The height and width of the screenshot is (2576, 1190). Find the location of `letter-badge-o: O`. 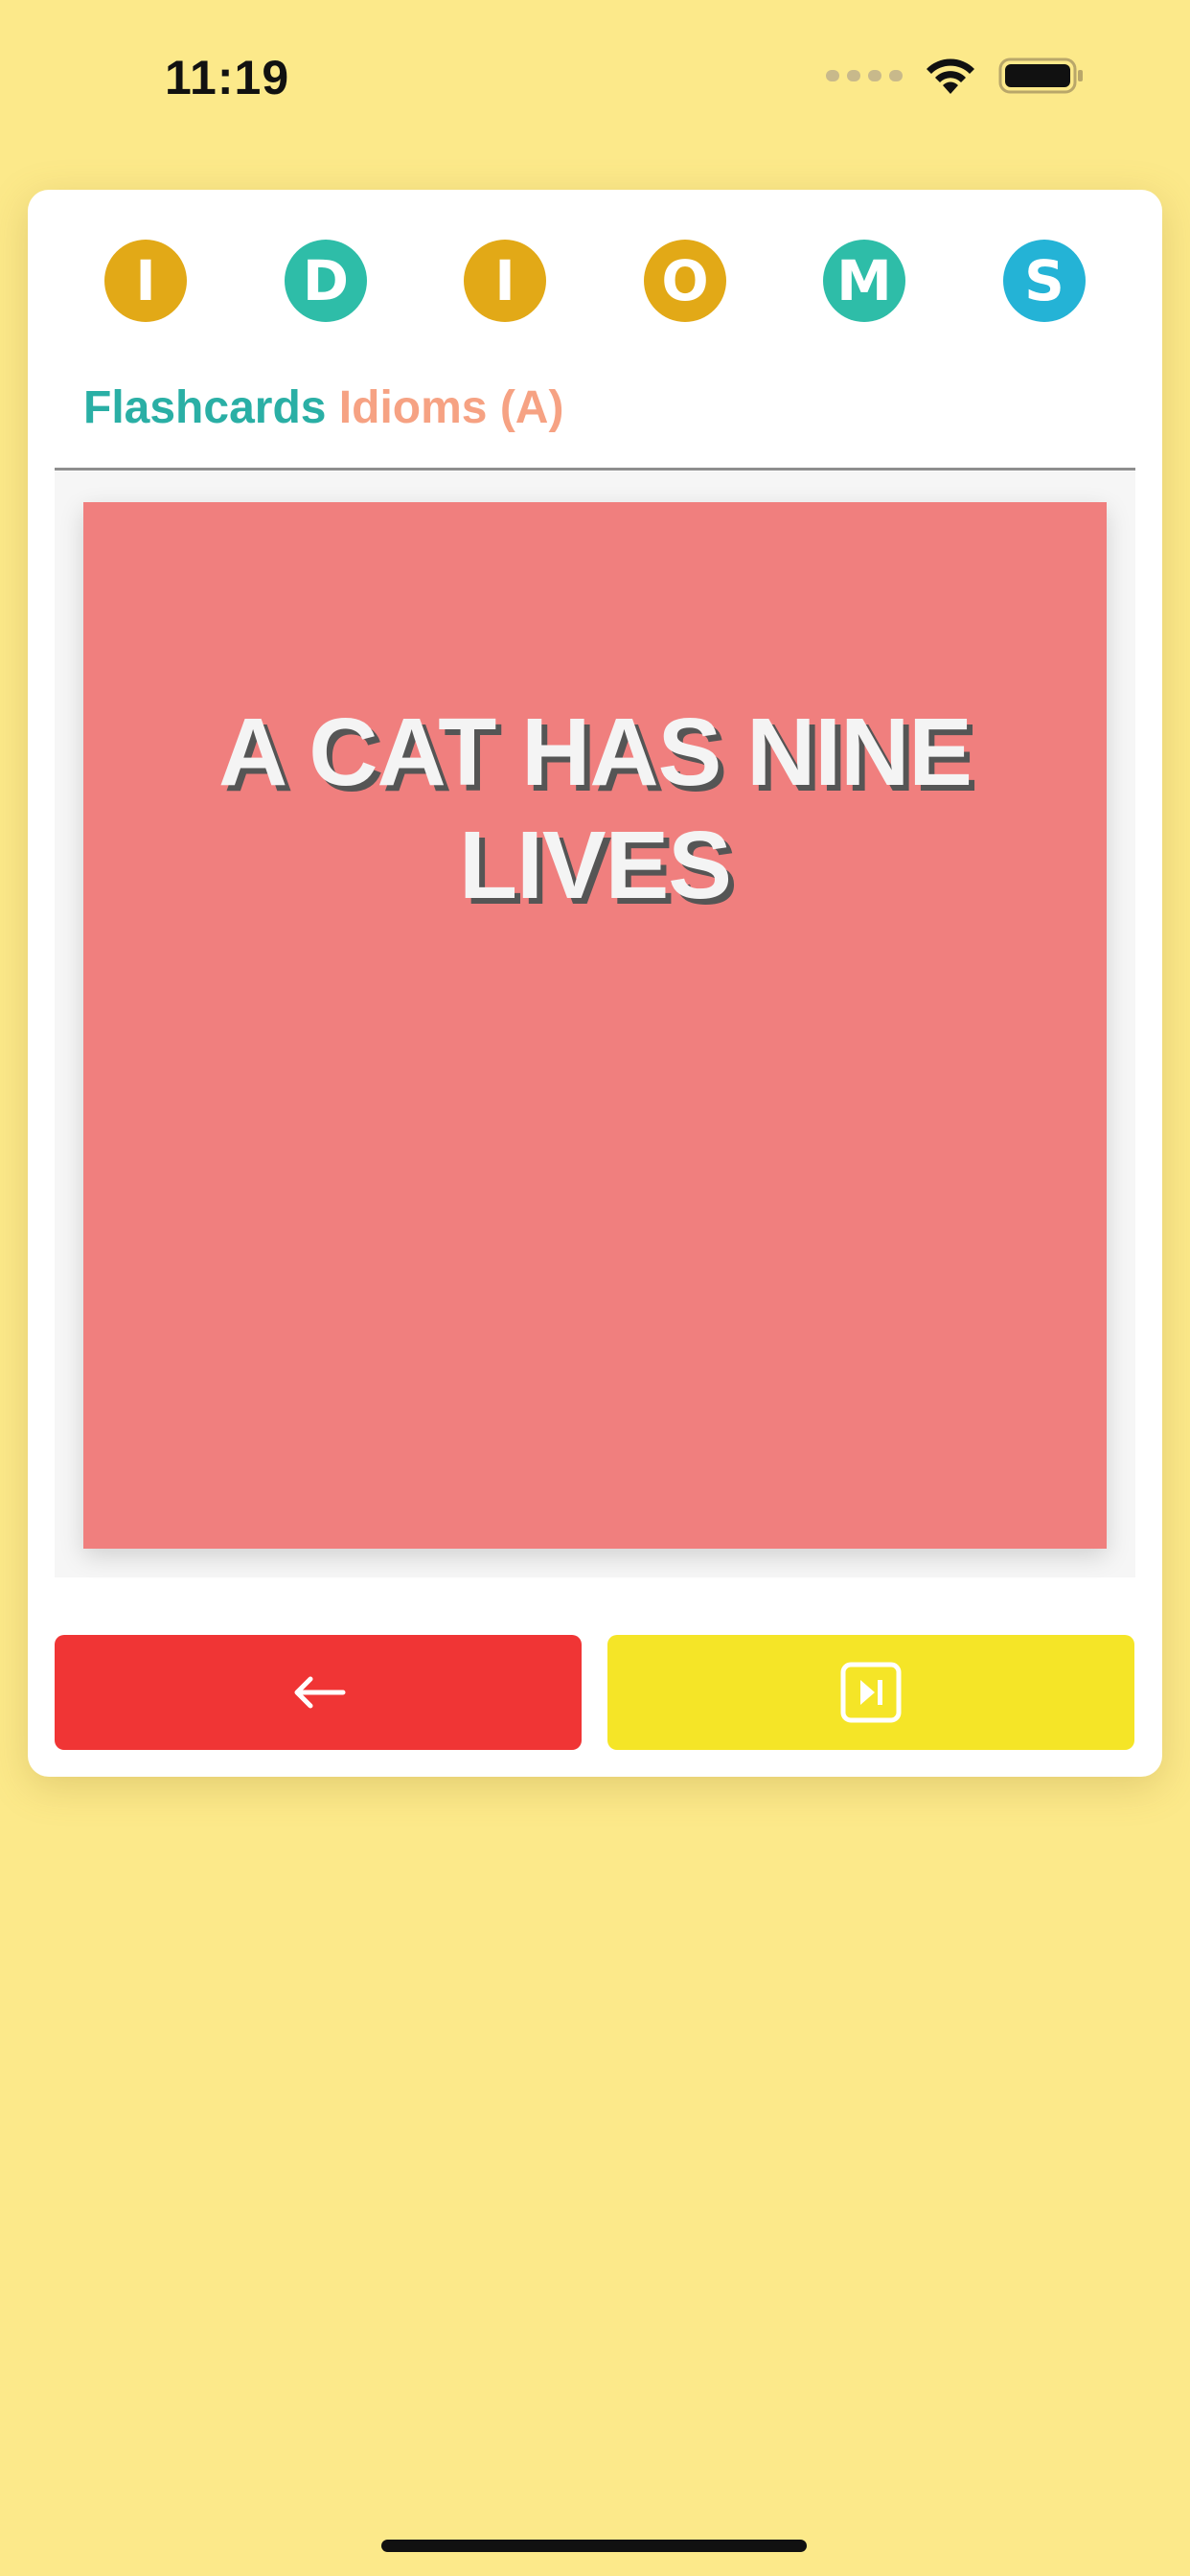

letter-badge-o: O is located at coordinates (685, 281).